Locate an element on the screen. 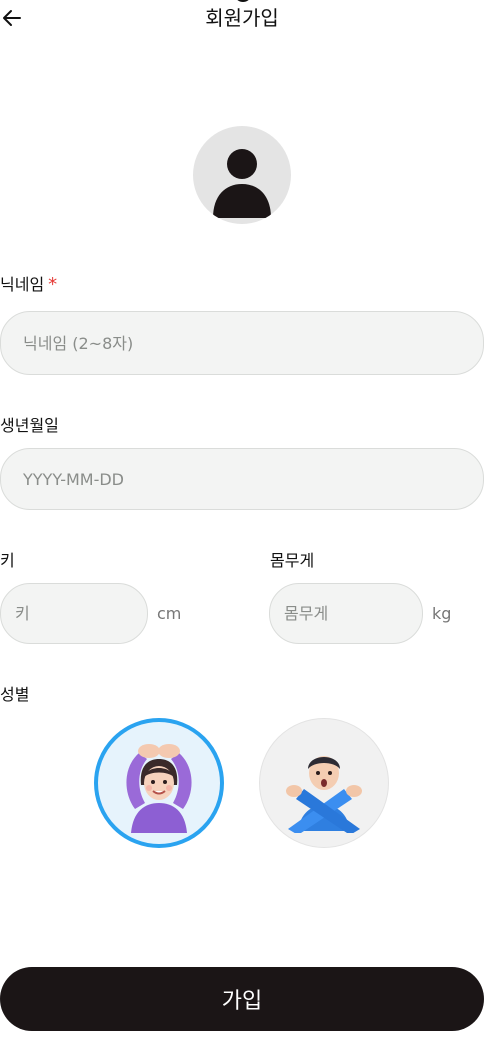 The height and width of the screenshot is (1047, 490). birthdate-label: 생년월일 is located at coordinates (29, 425).